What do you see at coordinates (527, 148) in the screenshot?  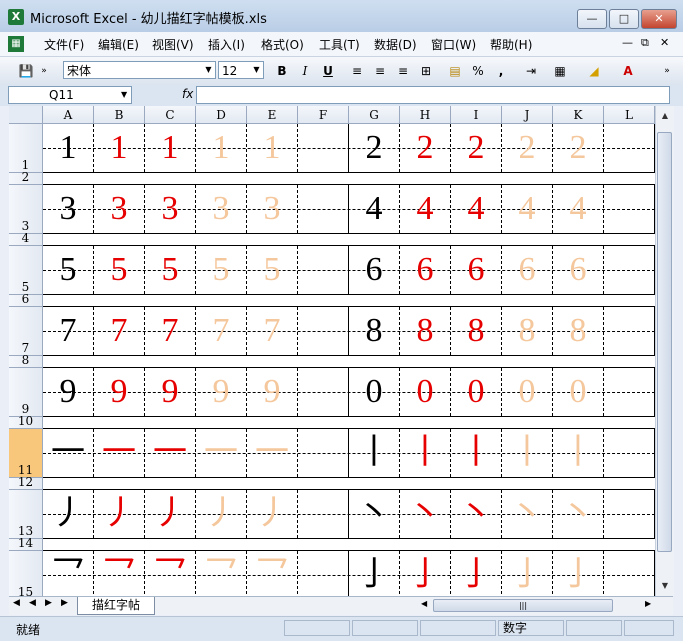 I see `practice-cell: 2` at bounding box center [527, 148].